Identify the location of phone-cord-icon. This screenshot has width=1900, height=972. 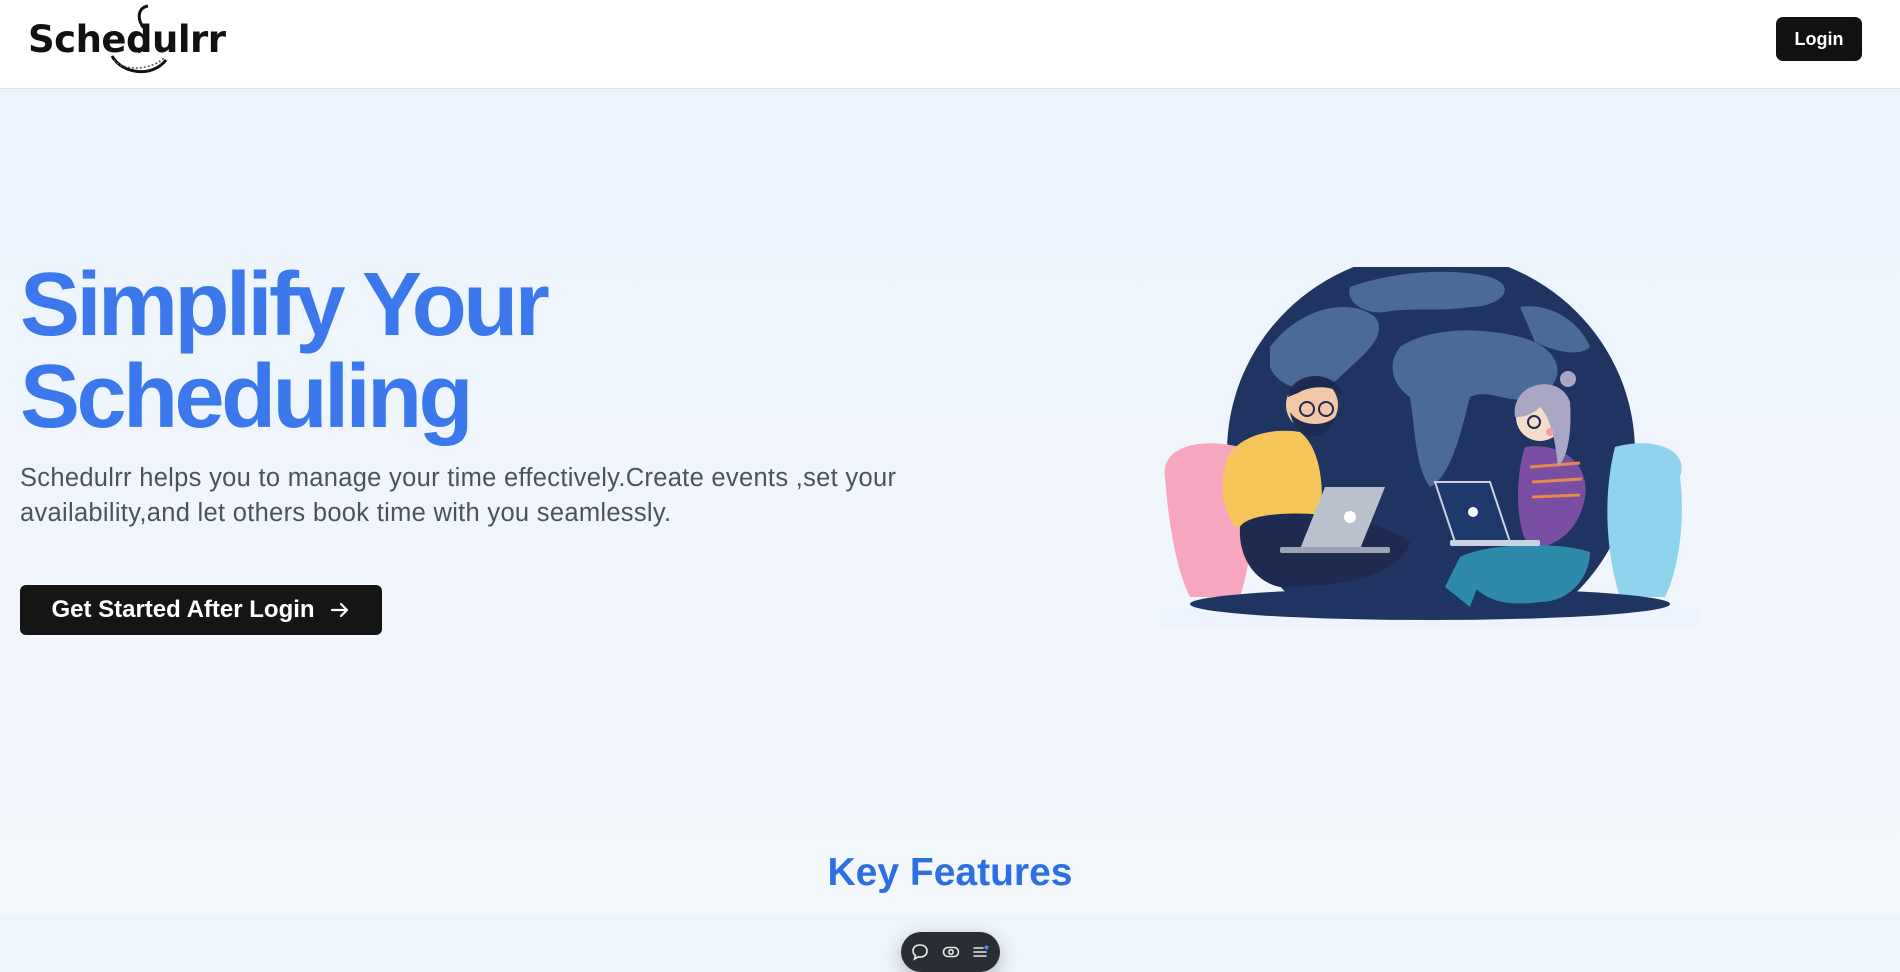
(139, 39).